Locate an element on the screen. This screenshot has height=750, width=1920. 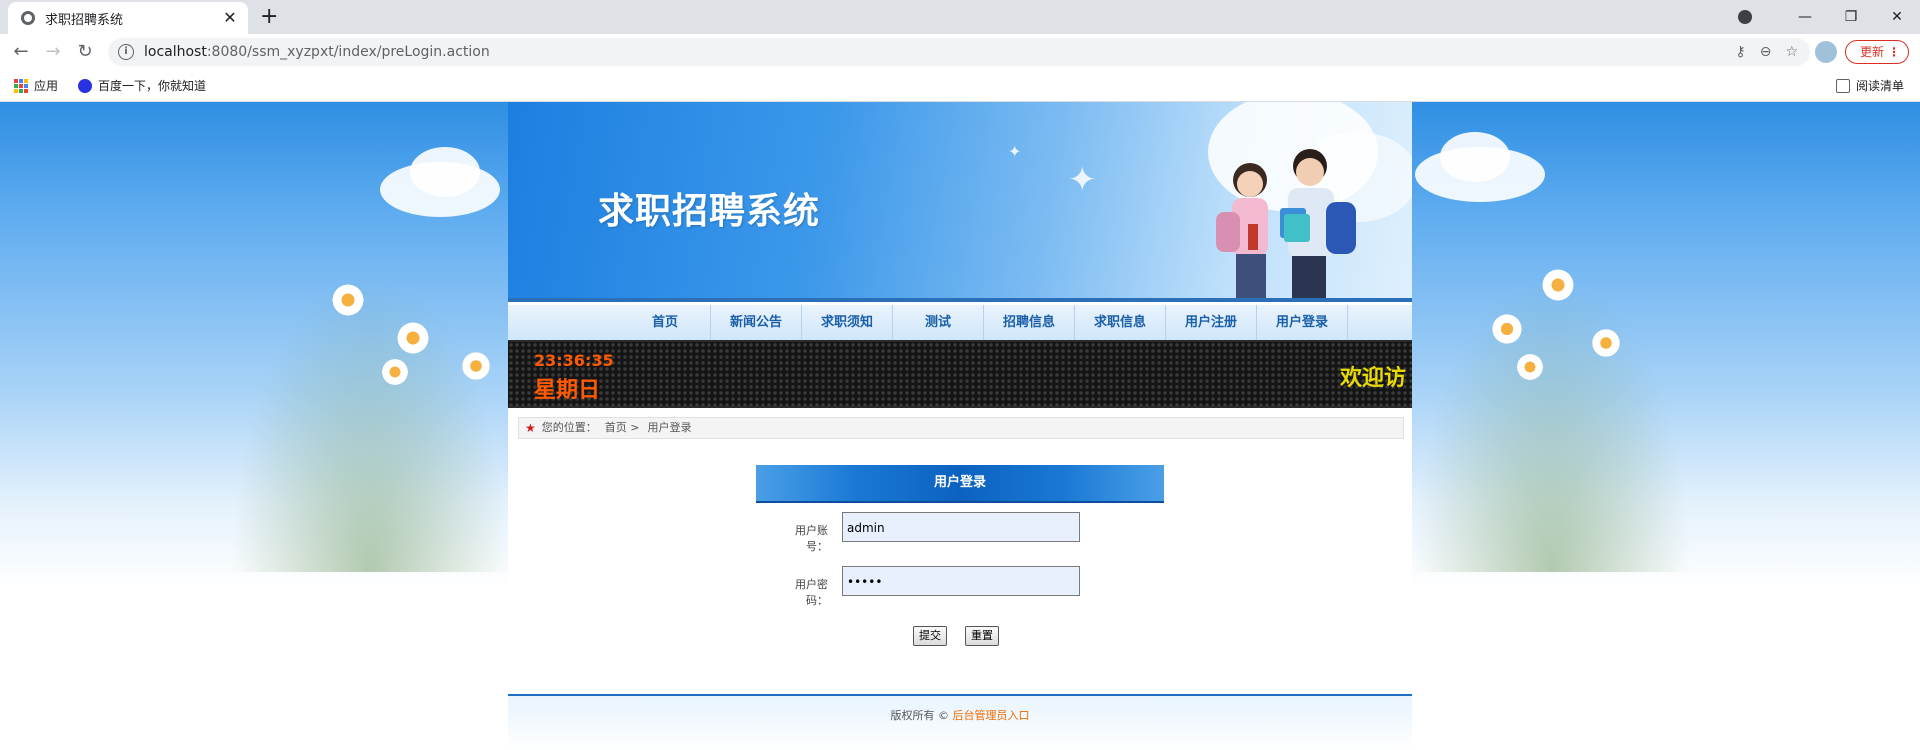
welcome-marquee: 欢迎访 is located at coordinates (1372, 378).